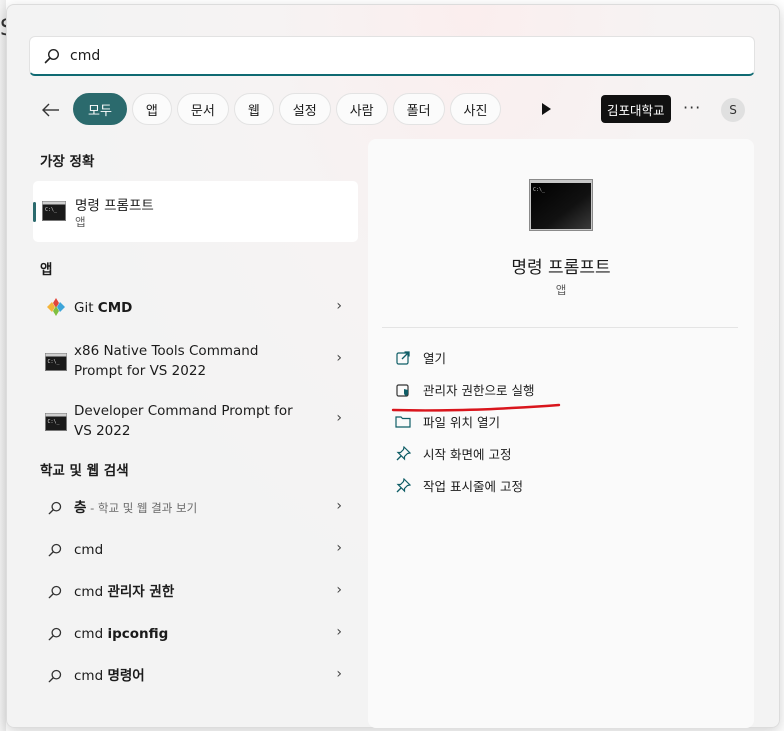 This screenshot has height=731, width=784. Describe the element at coordinates (195, 550) in the screenshot. I see `list-item: cmd ›` at that location.